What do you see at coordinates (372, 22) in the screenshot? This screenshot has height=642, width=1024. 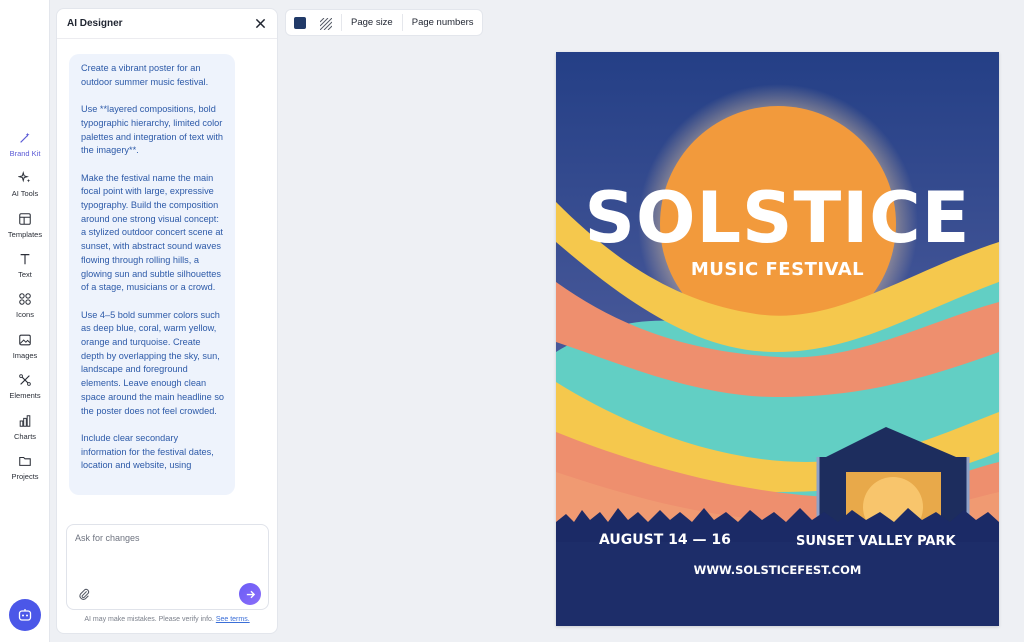 I see `page-size-button: Page size` at bounding box center [372, 22].